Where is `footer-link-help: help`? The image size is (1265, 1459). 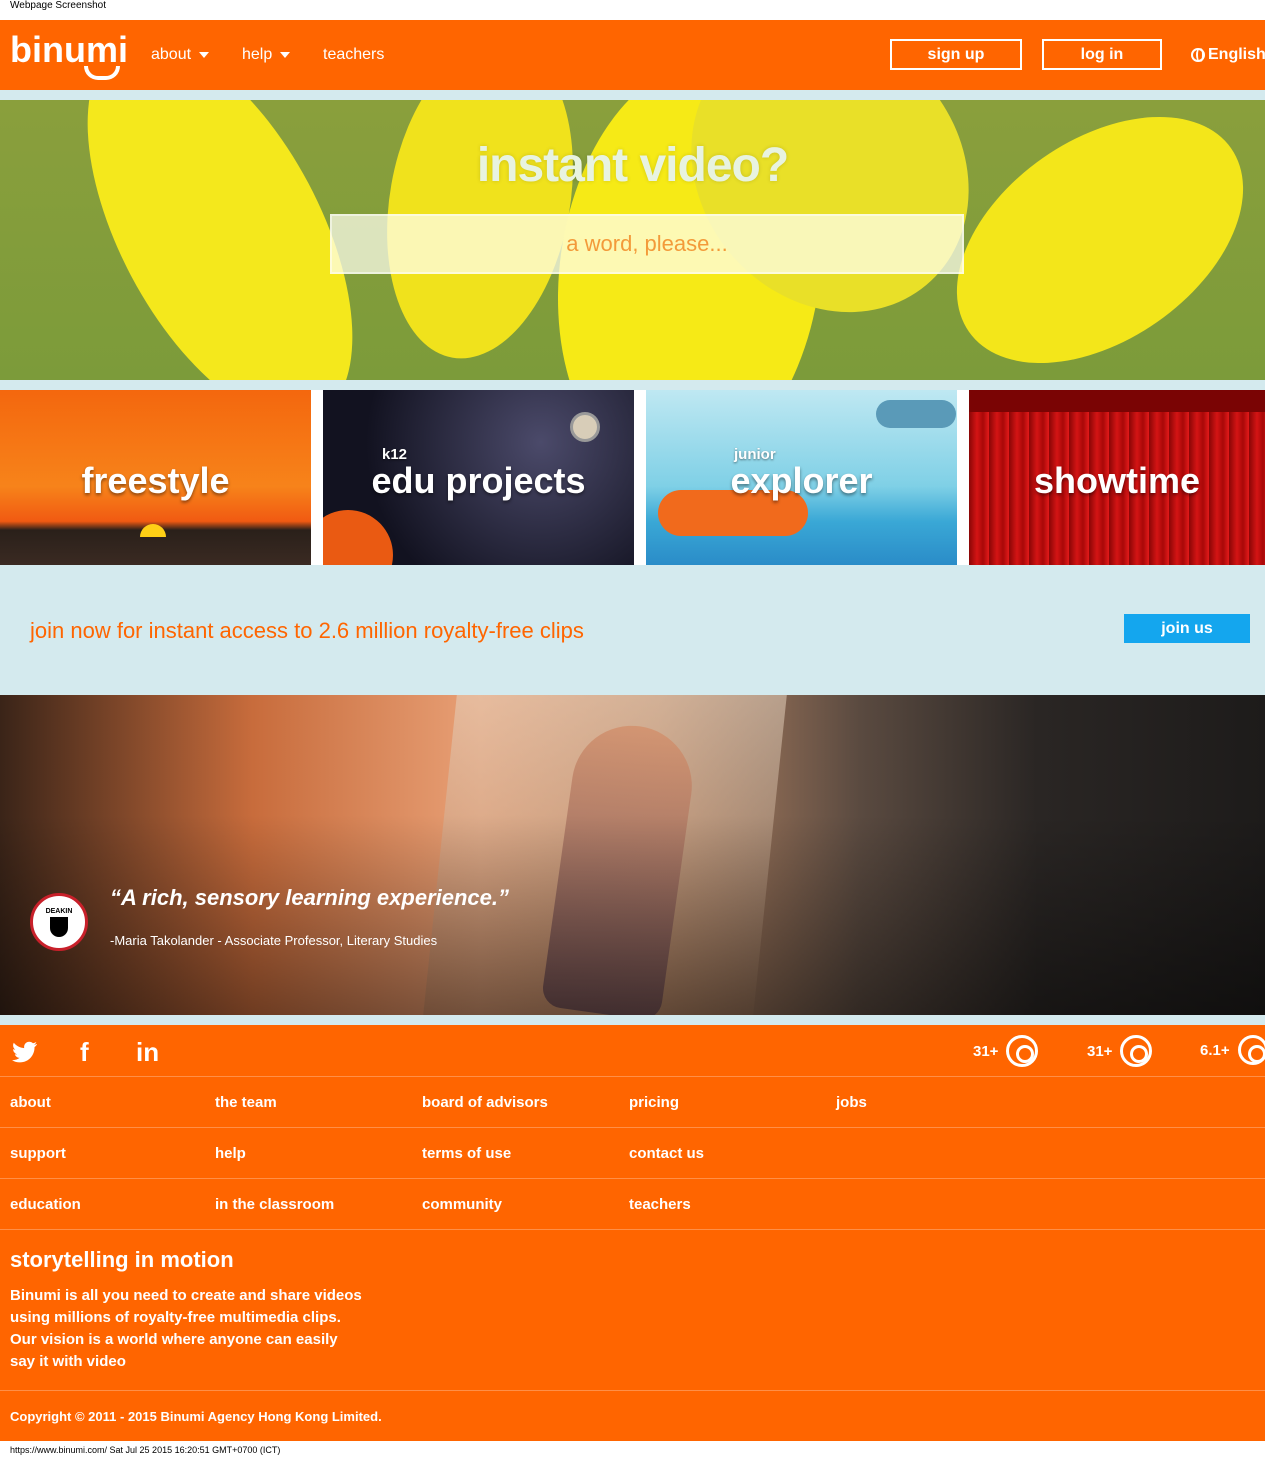
footer-link-help: help is located at coordinates (230, 1153).